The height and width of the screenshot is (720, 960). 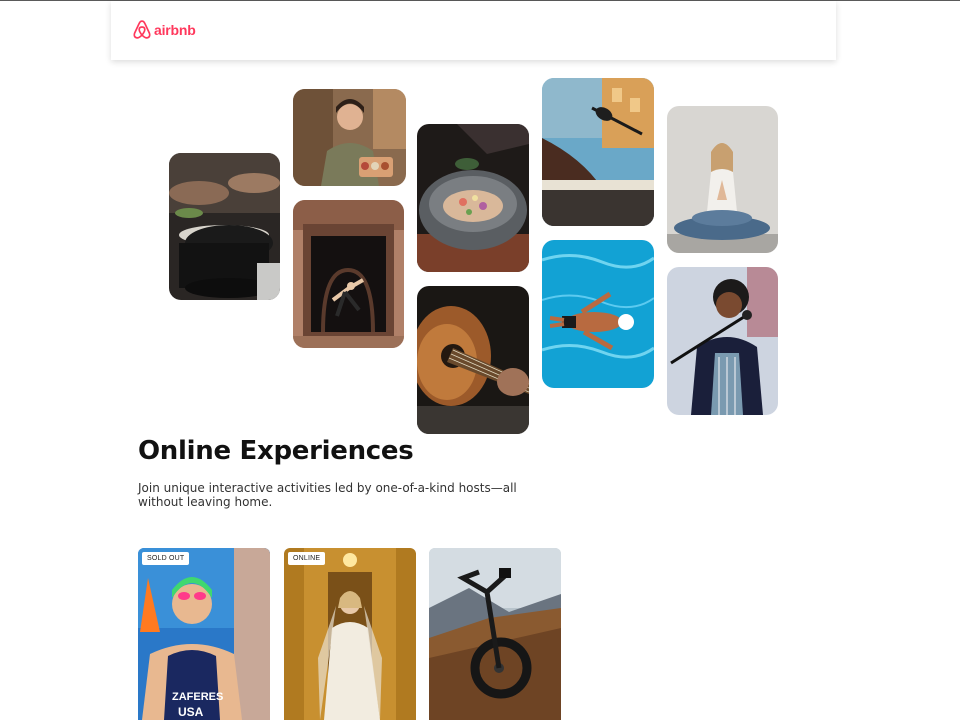 I want to click on experience-card: ZAFERES USA SOLD OUT, so click(x=204, y=634).